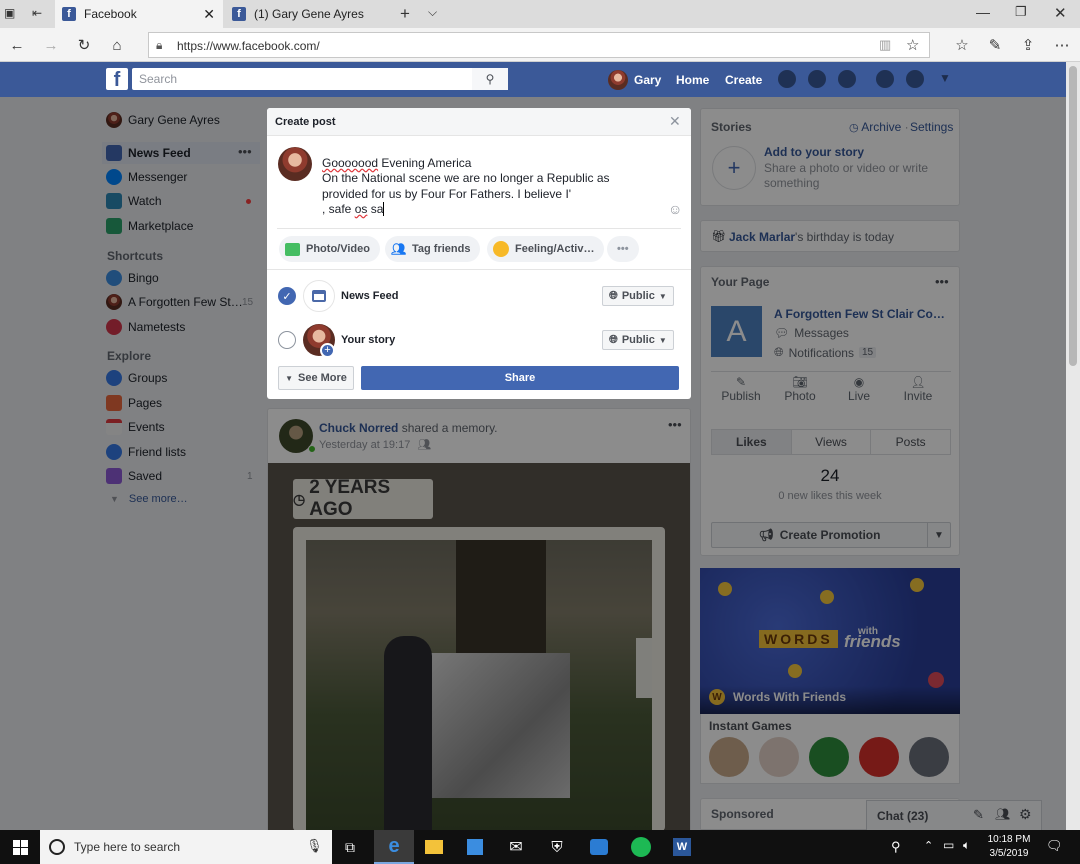 The width and height of the screenshot is (1080, 864). What do you see at coordinates (51, 45) in the screenshot?
I see `forward-icon: →` at bounding box center [51, 45].